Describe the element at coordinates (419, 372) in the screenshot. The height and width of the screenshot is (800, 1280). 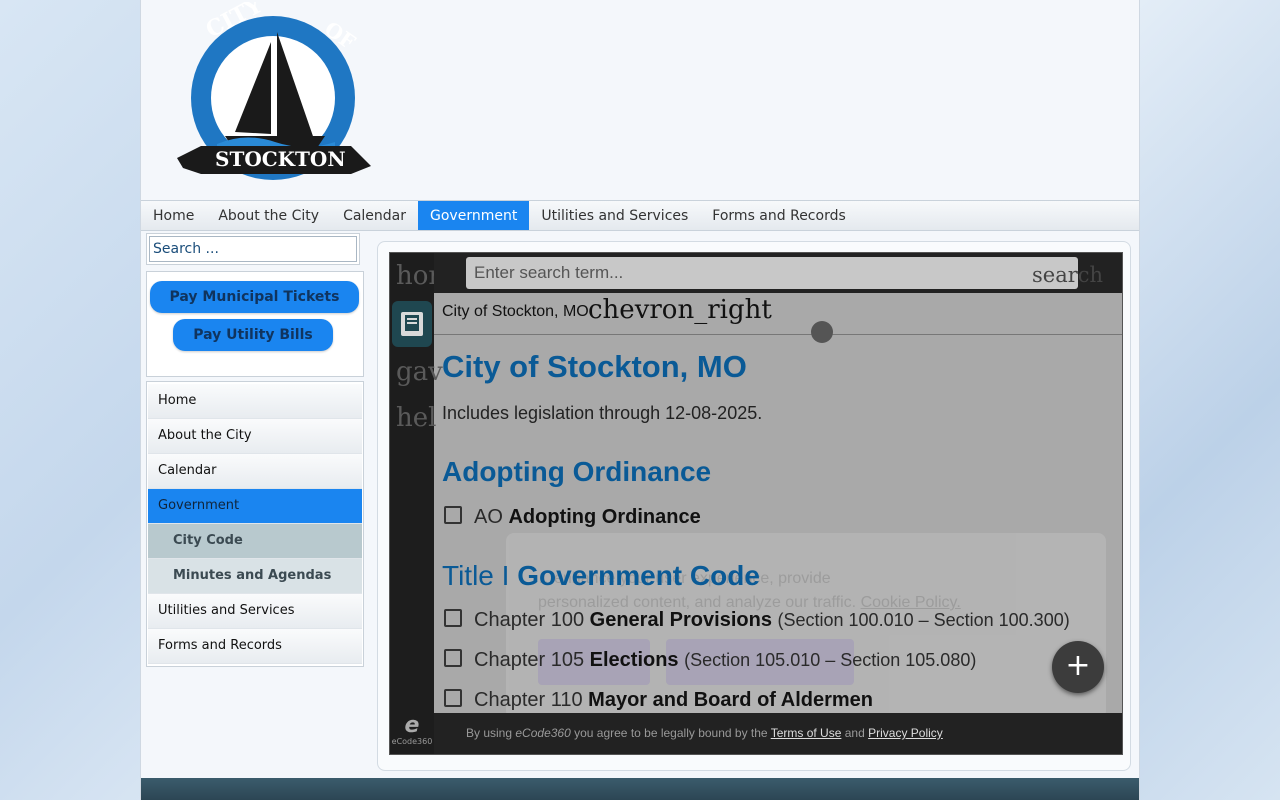
I see `rail-gavel-text: gav` at that location.